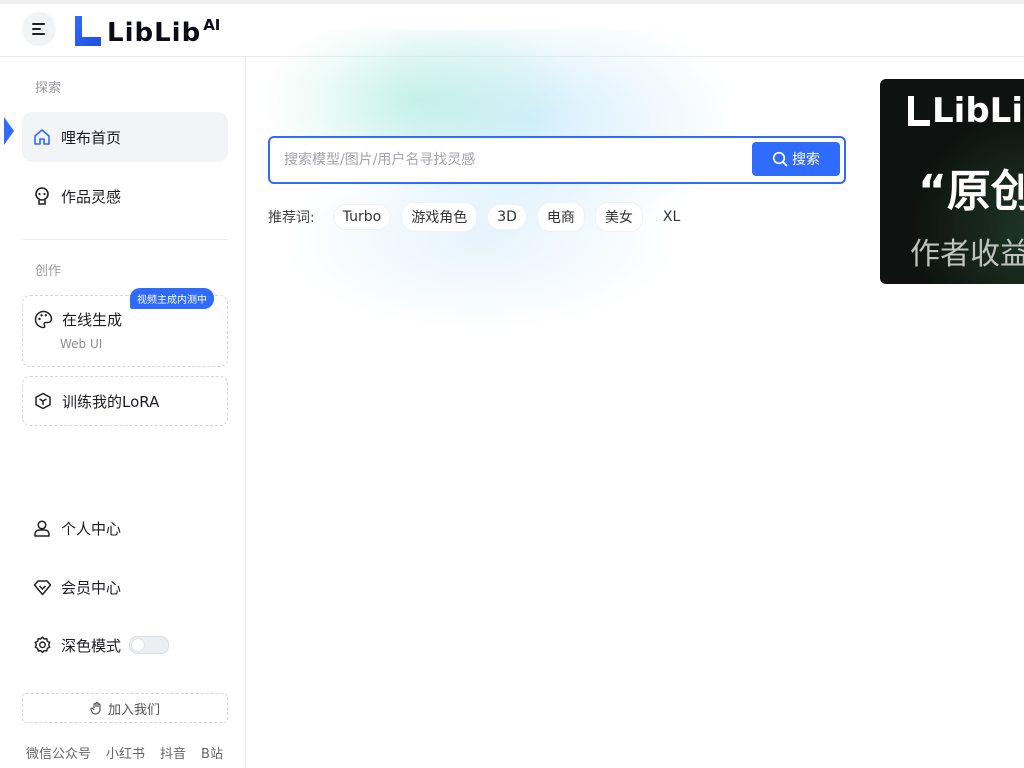 Image resolution: width=1024 pixels, height=768 pixels. Describe the element at coordinates (362, 217) in the screenshot. I see `tag-turbo: Turbo` at that location.